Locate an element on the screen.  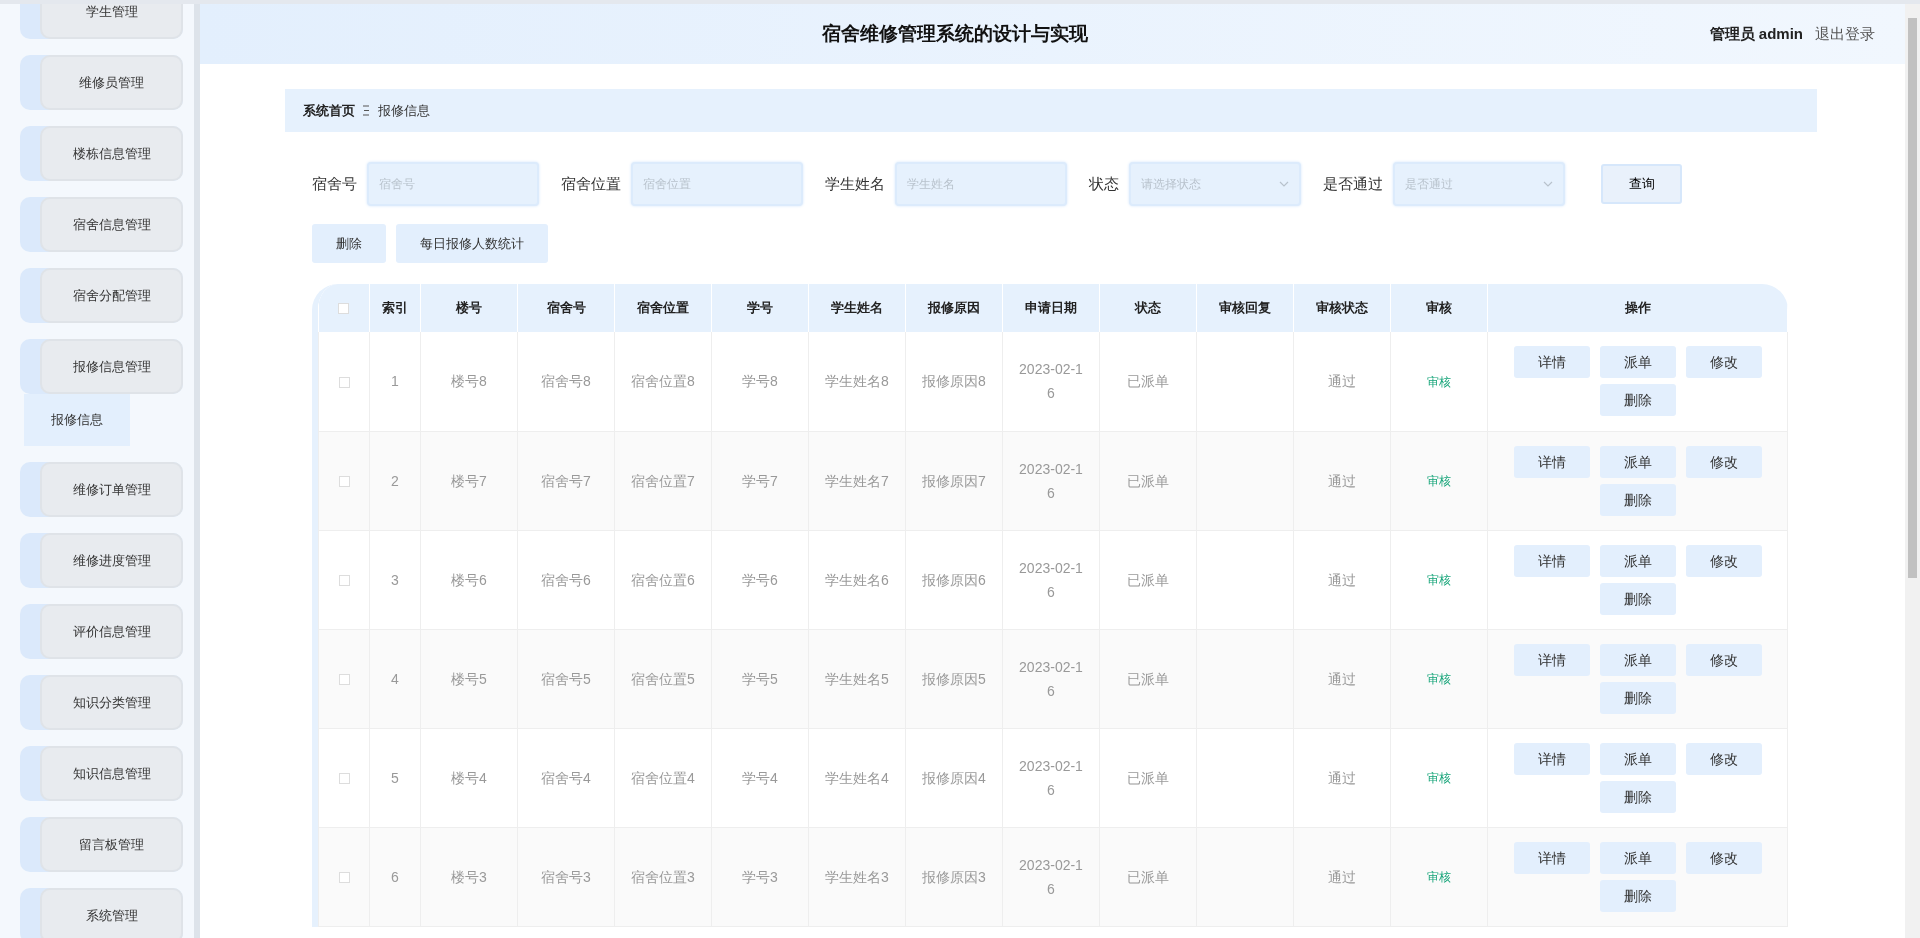
table-cell-text: 楼号3 is located at coordinates (469, 876).